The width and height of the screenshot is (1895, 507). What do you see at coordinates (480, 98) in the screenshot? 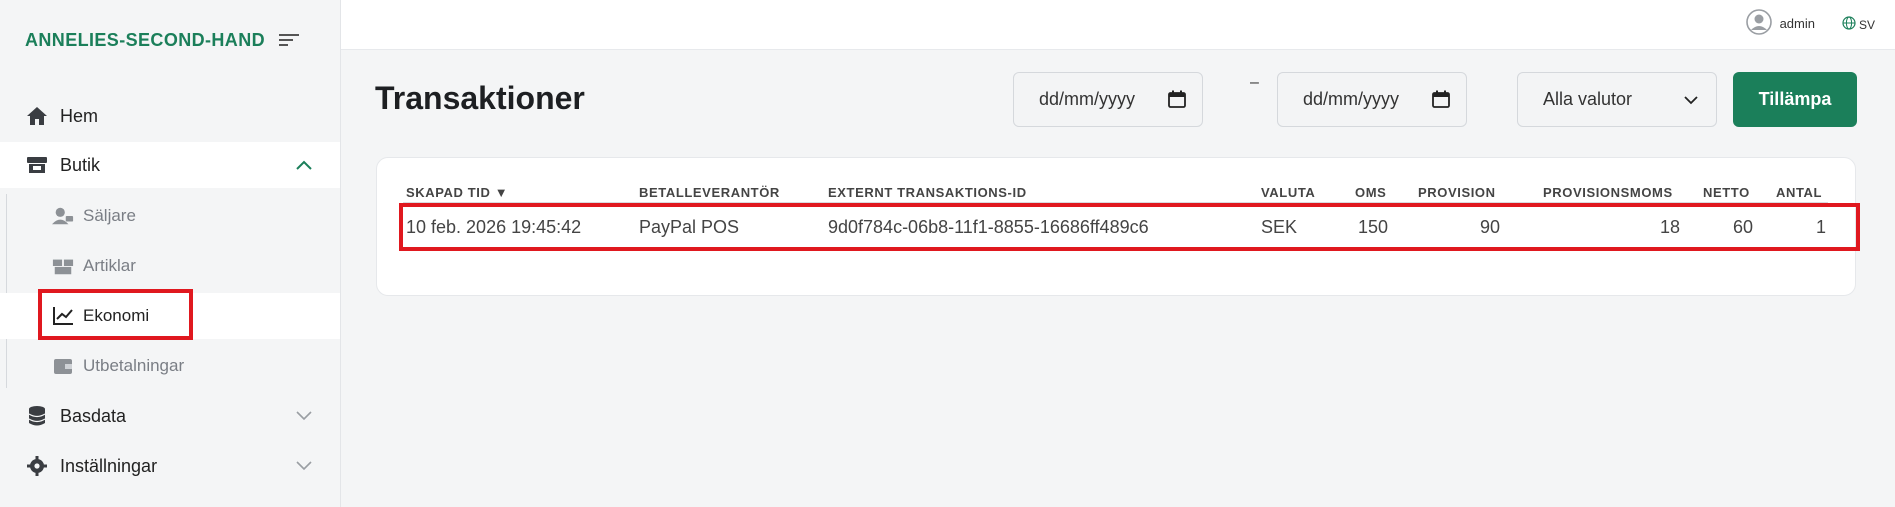
I see `page-title: Transaktioner` at bounding box center [480, 98].